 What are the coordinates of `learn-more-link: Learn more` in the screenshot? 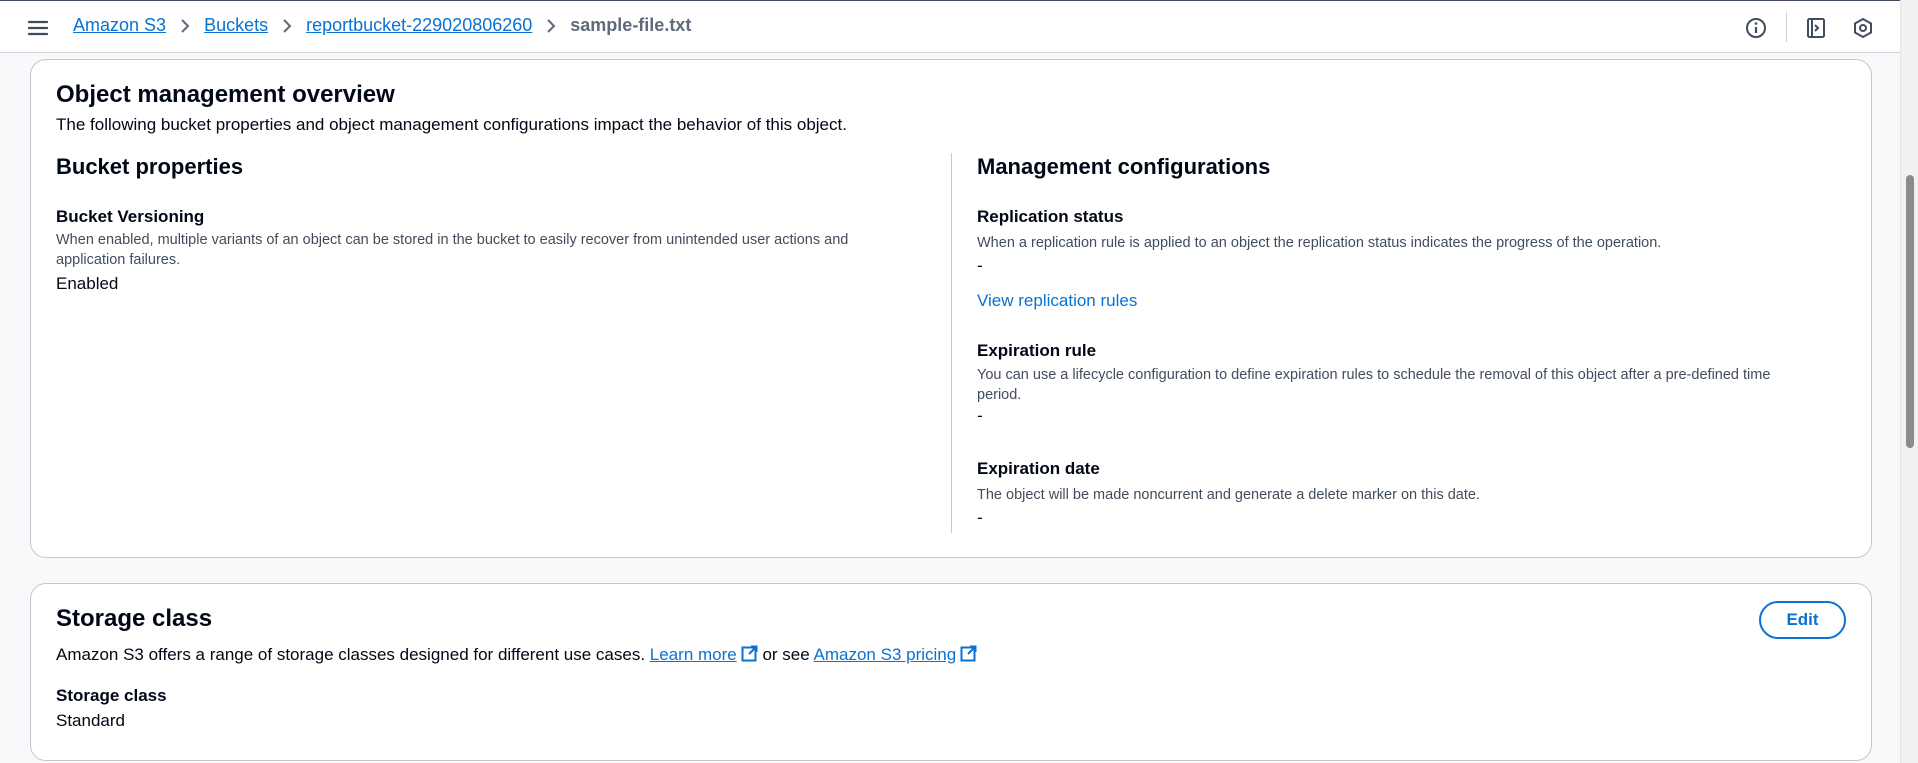 It's located at (693, 654).